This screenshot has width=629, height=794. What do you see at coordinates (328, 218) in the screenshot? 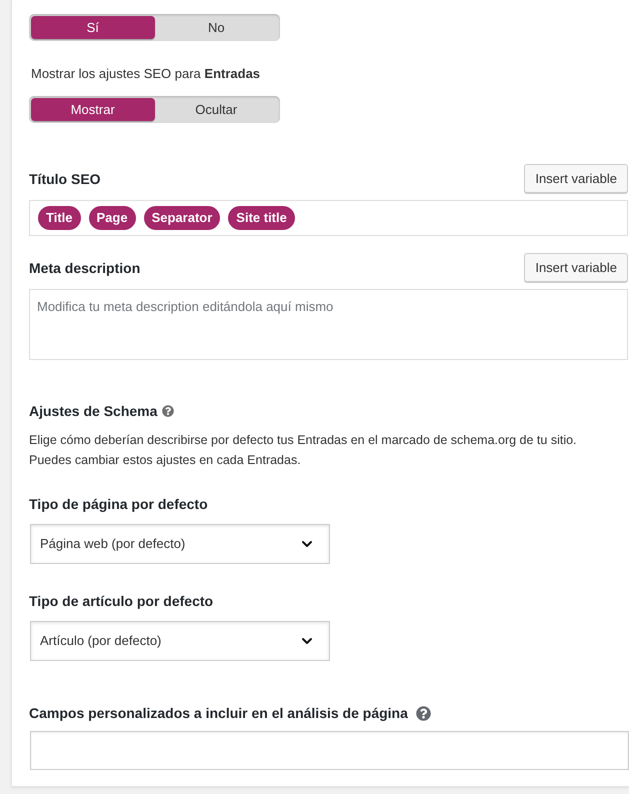
I see `seo-title-field: Title Page Separator Site title` at bounding box center [328, 218].